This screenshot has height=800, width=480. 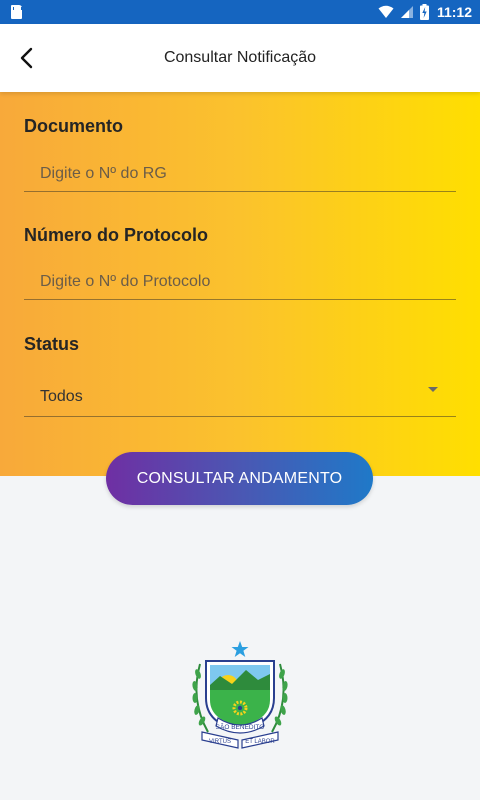 I want to click on protocolo-input, so click(x=240, y=282).